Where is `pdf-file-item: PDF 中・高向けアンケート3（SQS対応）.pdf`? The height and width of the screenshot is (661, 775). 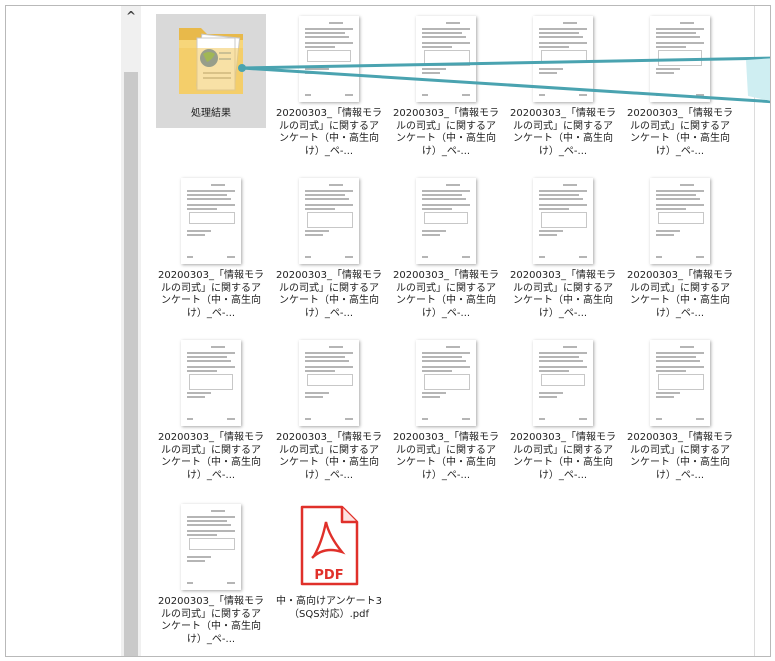 pdf-file-item: PDF 中・高向けアンケート3（SQS対応）.pdf is located at coordinates (329, 561).